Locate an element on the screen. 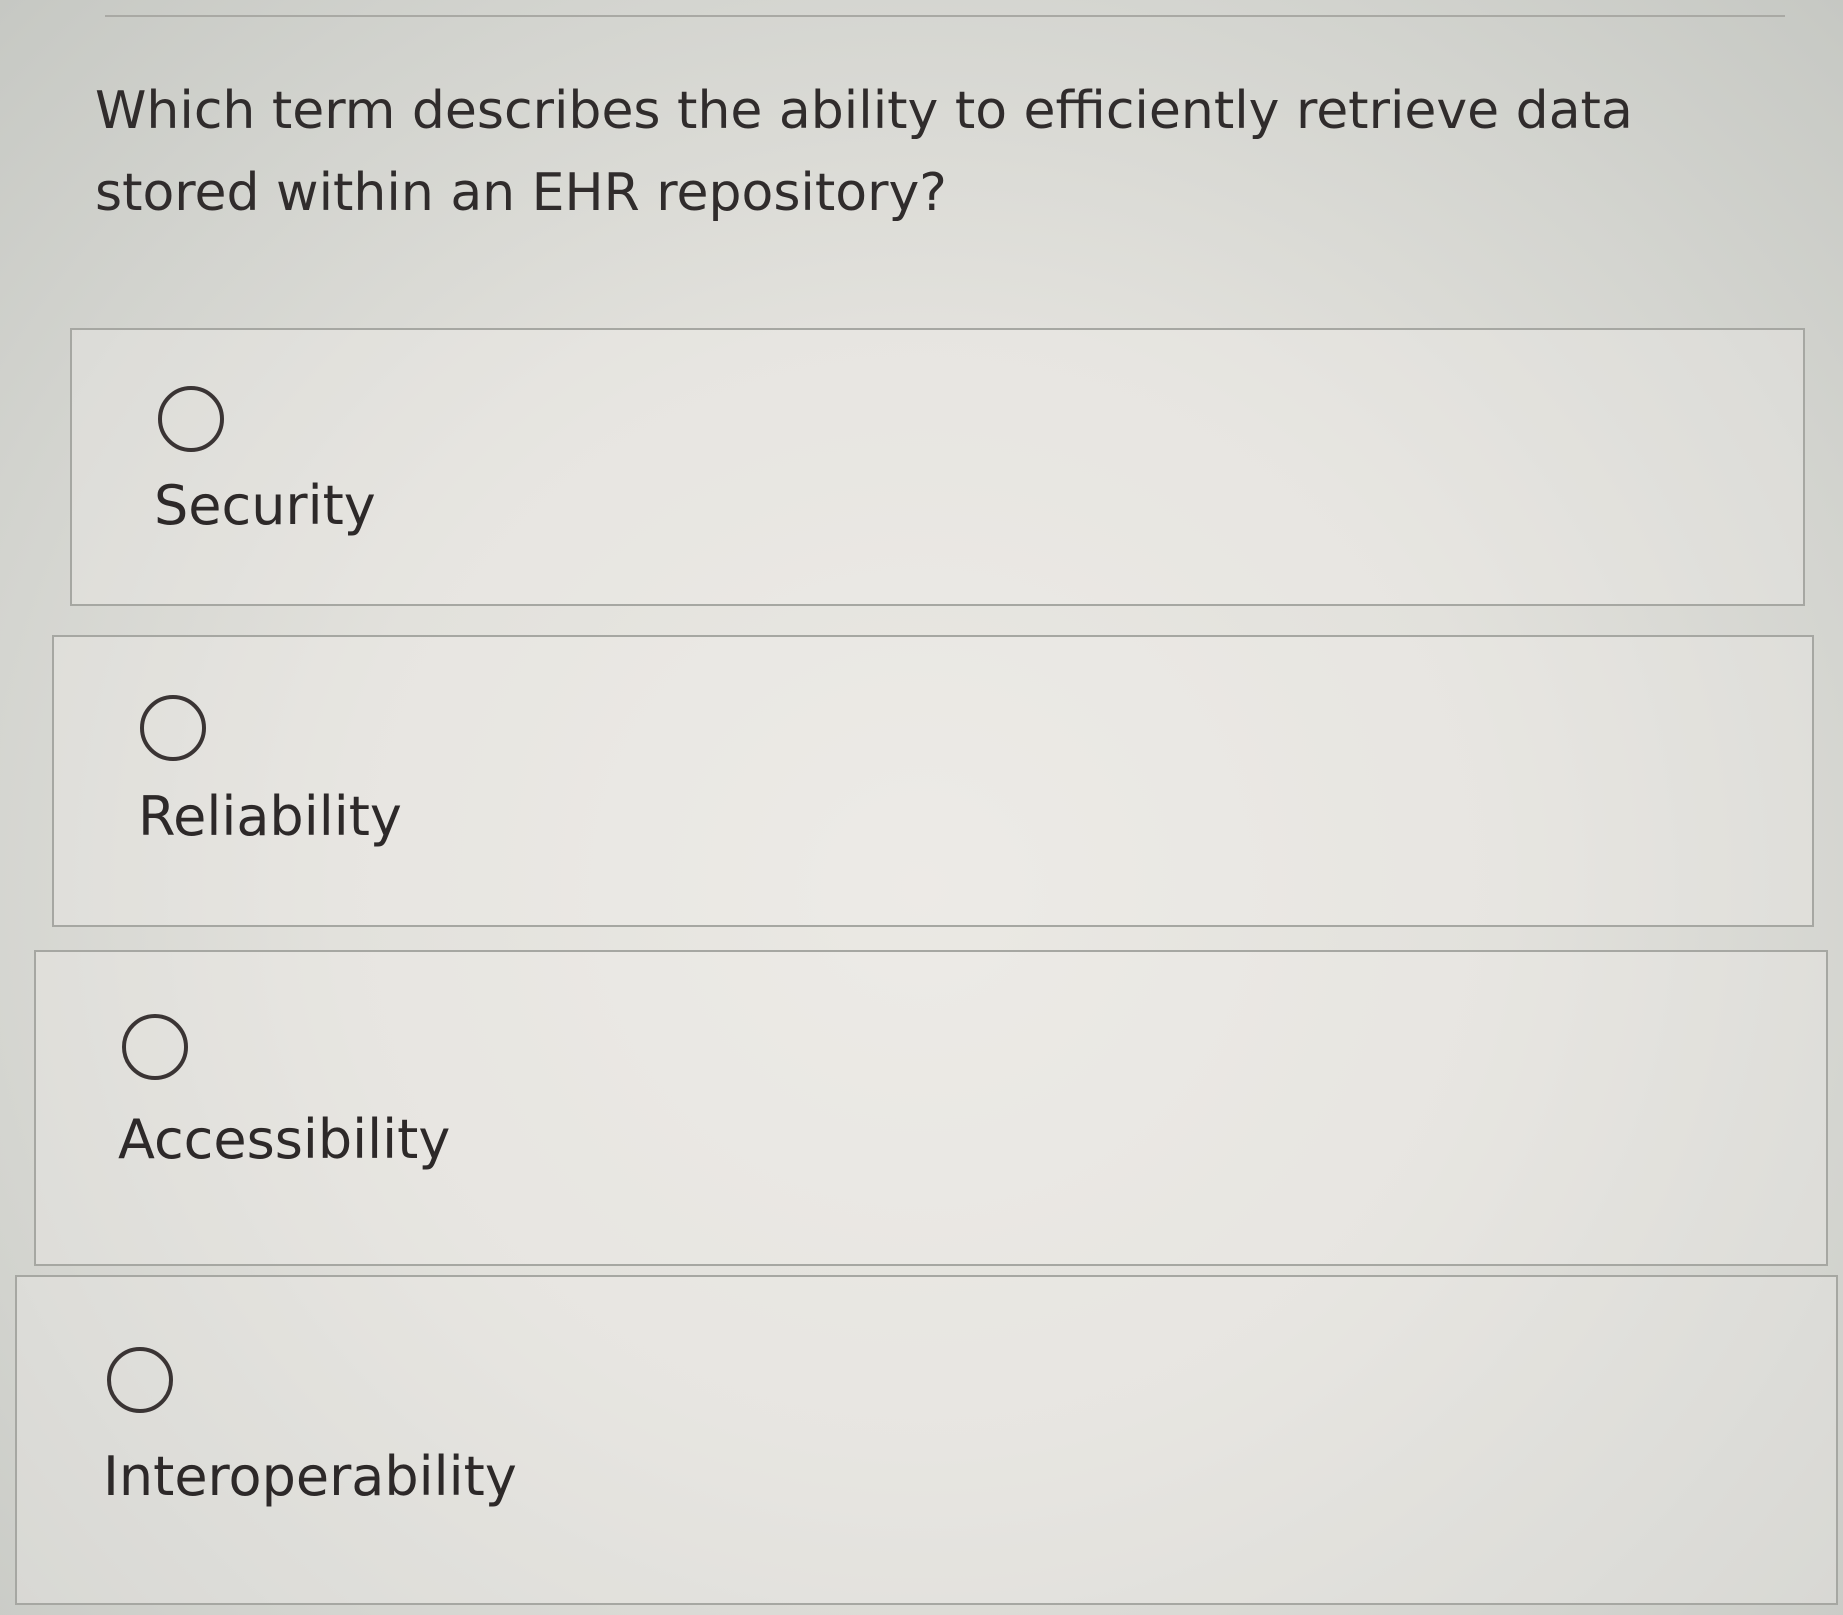 This screenshot has width=1843, height=1615. answer-option-label: Accessibility is located at coordinates (284, 1139).